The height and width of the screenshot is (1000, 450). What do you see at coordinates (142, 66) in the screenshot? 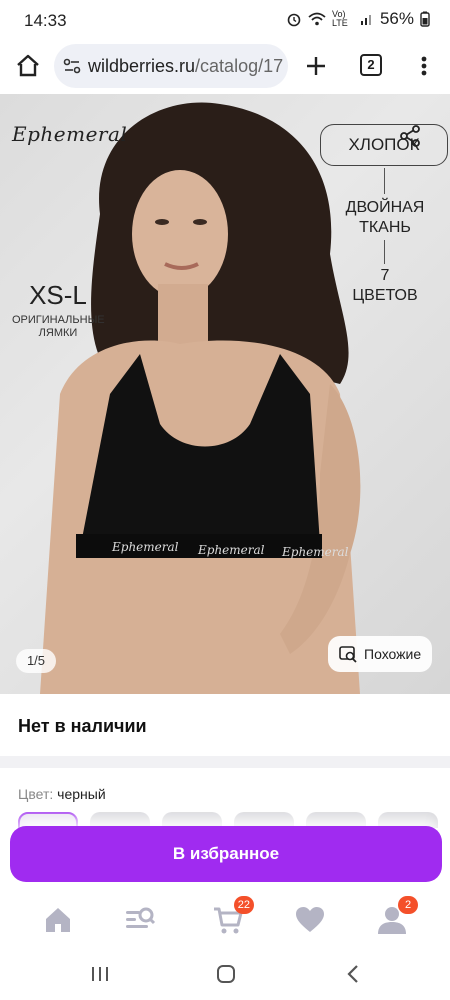
I see `url-domain: wildberries.ru` at bounding box center [142, 66].